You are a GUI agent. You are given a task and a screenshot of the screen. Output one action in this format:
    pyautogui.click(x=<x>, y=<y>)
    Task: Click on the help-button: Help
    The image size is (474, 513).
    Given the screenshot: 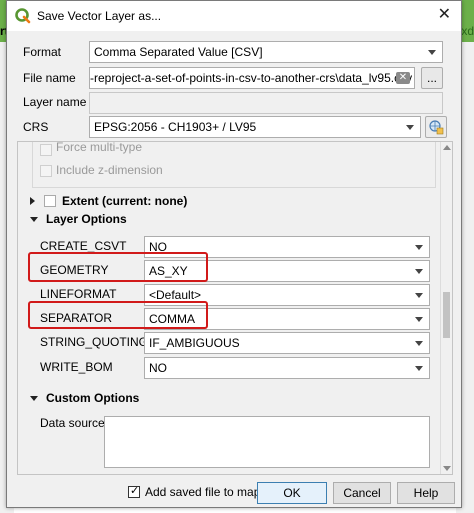 What is the action you would take?
    pyautogui.click(x=426, y=493)
    